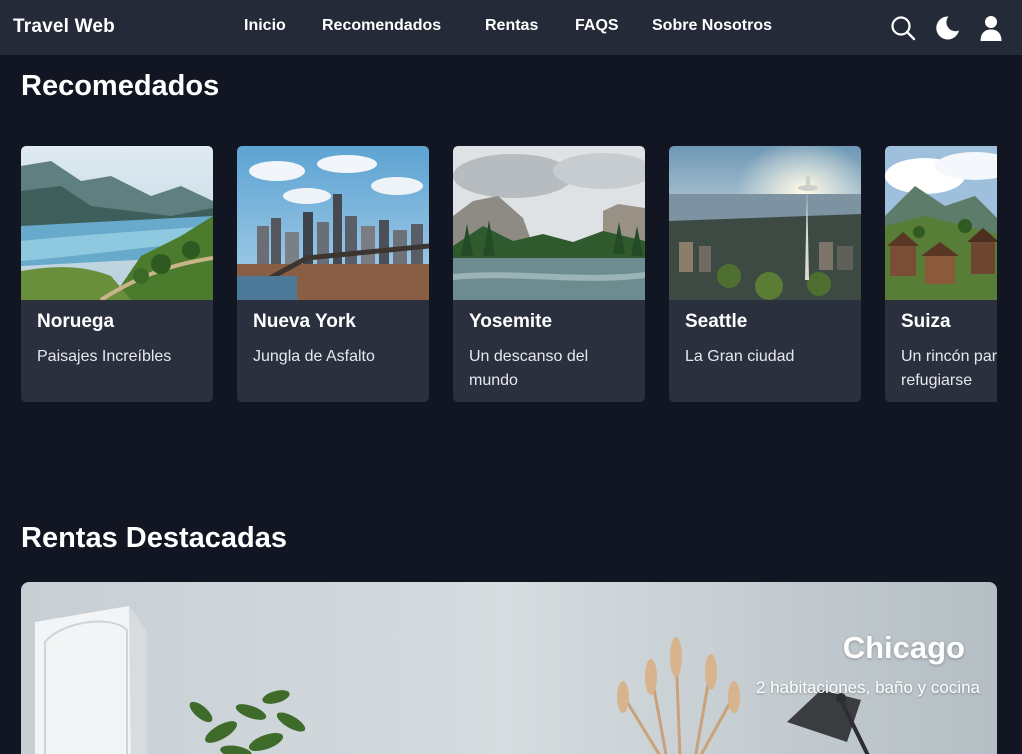 This screenshot has height=754, width=1022. Describe the element at coordinates (76, 321) in the screenshot. I see `card-title: Noruega` at that location.